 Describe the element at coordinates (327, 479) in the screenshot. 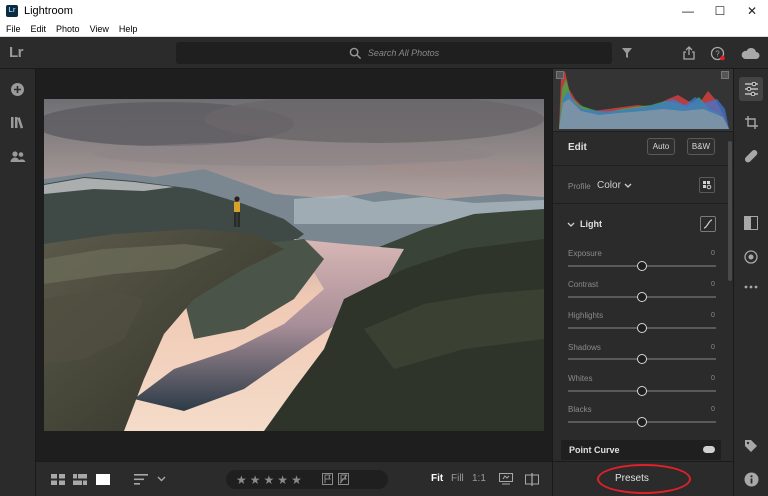

I see `pick-flag-icon` at that location.